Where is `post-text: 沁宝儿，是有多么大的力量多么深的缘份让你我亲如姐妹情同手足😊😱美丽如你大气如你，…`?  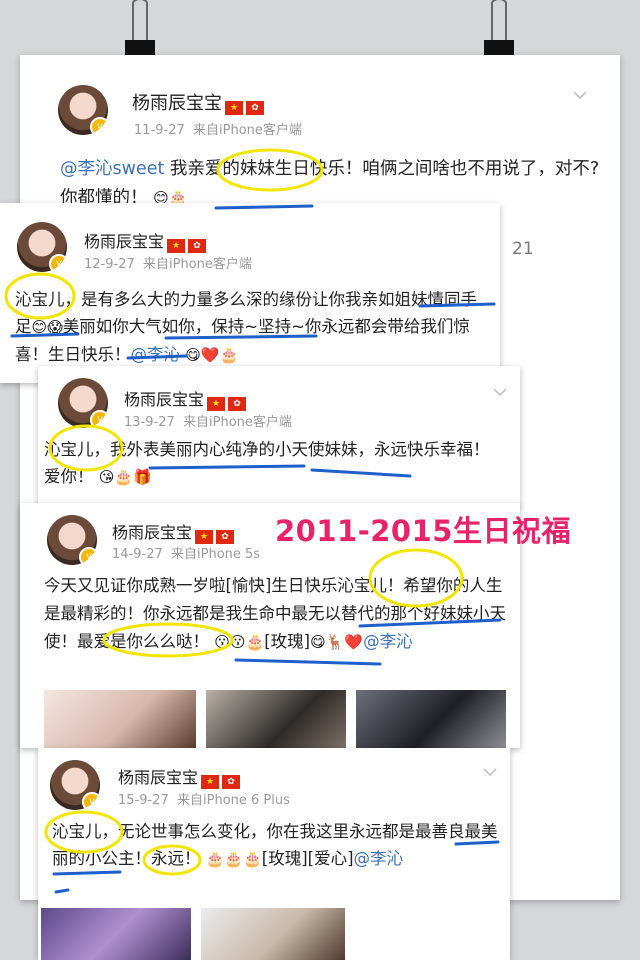
post-text: 沁宝儿，是有多么大的力量多么深的缘份让你我亲如姐妹情同手足😊😱美丽如你大气如你，… is located at coordinates (246, 327).